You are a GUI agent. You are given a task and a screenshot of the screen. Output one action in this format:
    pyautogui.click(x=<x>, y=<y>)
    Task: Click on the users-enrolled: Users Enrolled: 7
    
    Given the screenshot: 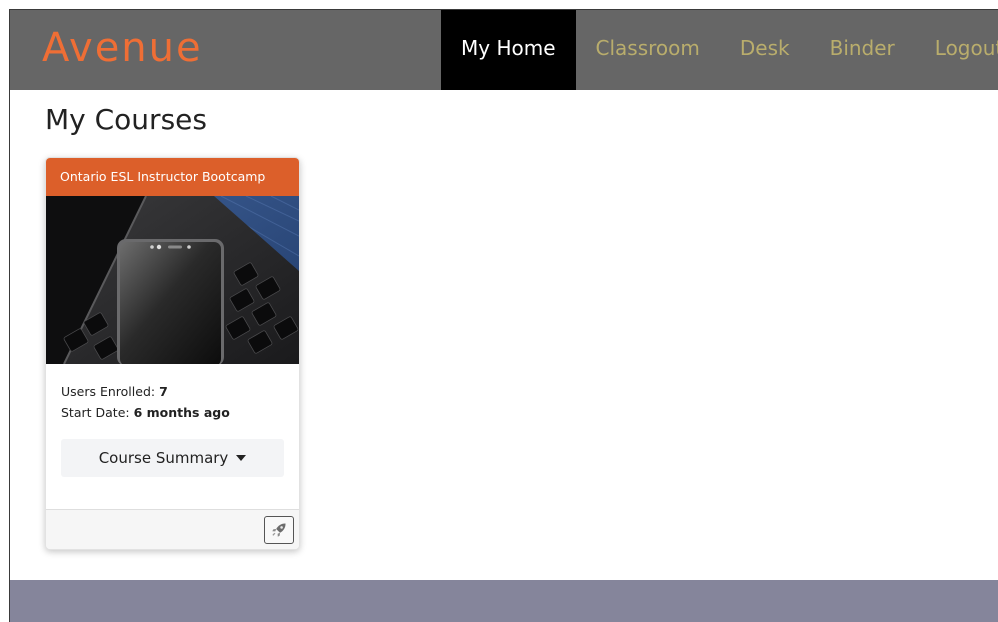 What is the action you would take?
    pyautogui.click(x=172, y=391)
    